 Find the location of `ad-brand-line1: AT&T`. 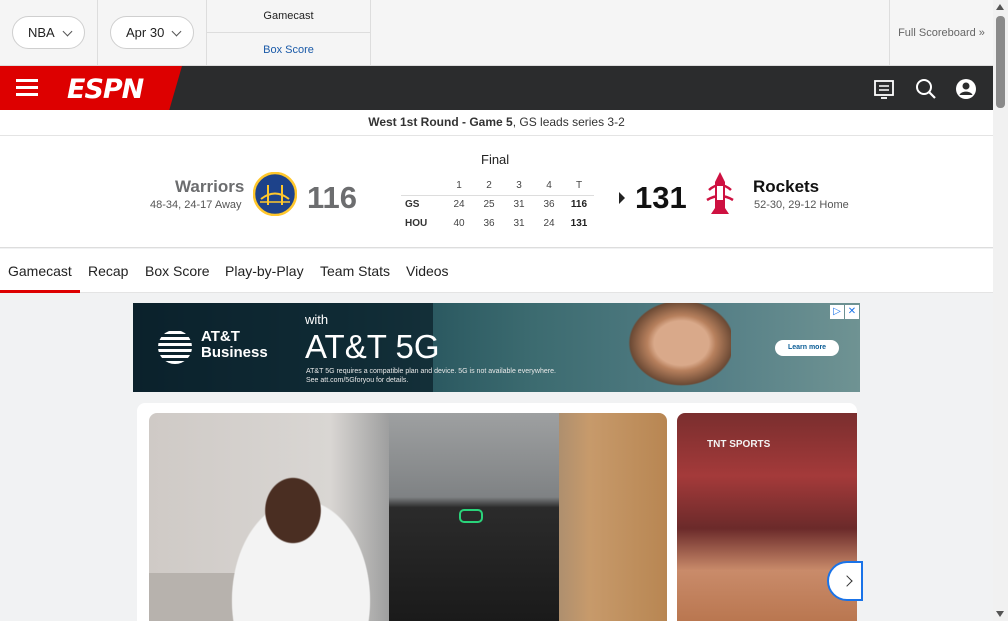

ad-brand-line1: AT&T is located at coordinates (220, 336).